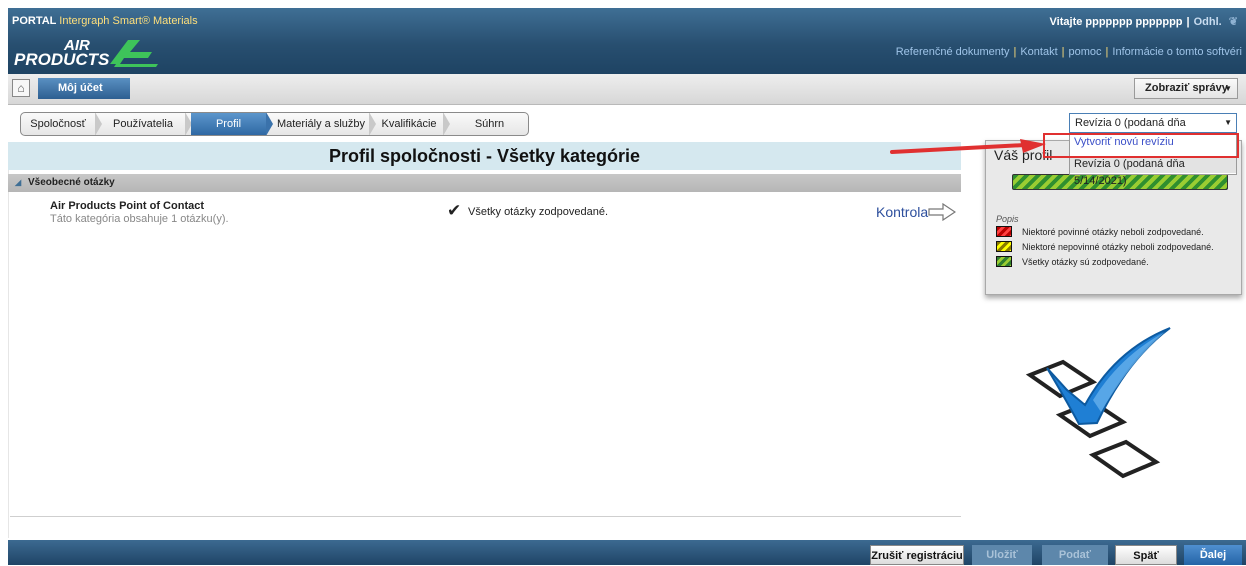 The height and width of the screenshot is (566, 1246). Describe the element at coordinates (1038, 52) in the screenshot. I see `contact-link: Kontakt` at that location.